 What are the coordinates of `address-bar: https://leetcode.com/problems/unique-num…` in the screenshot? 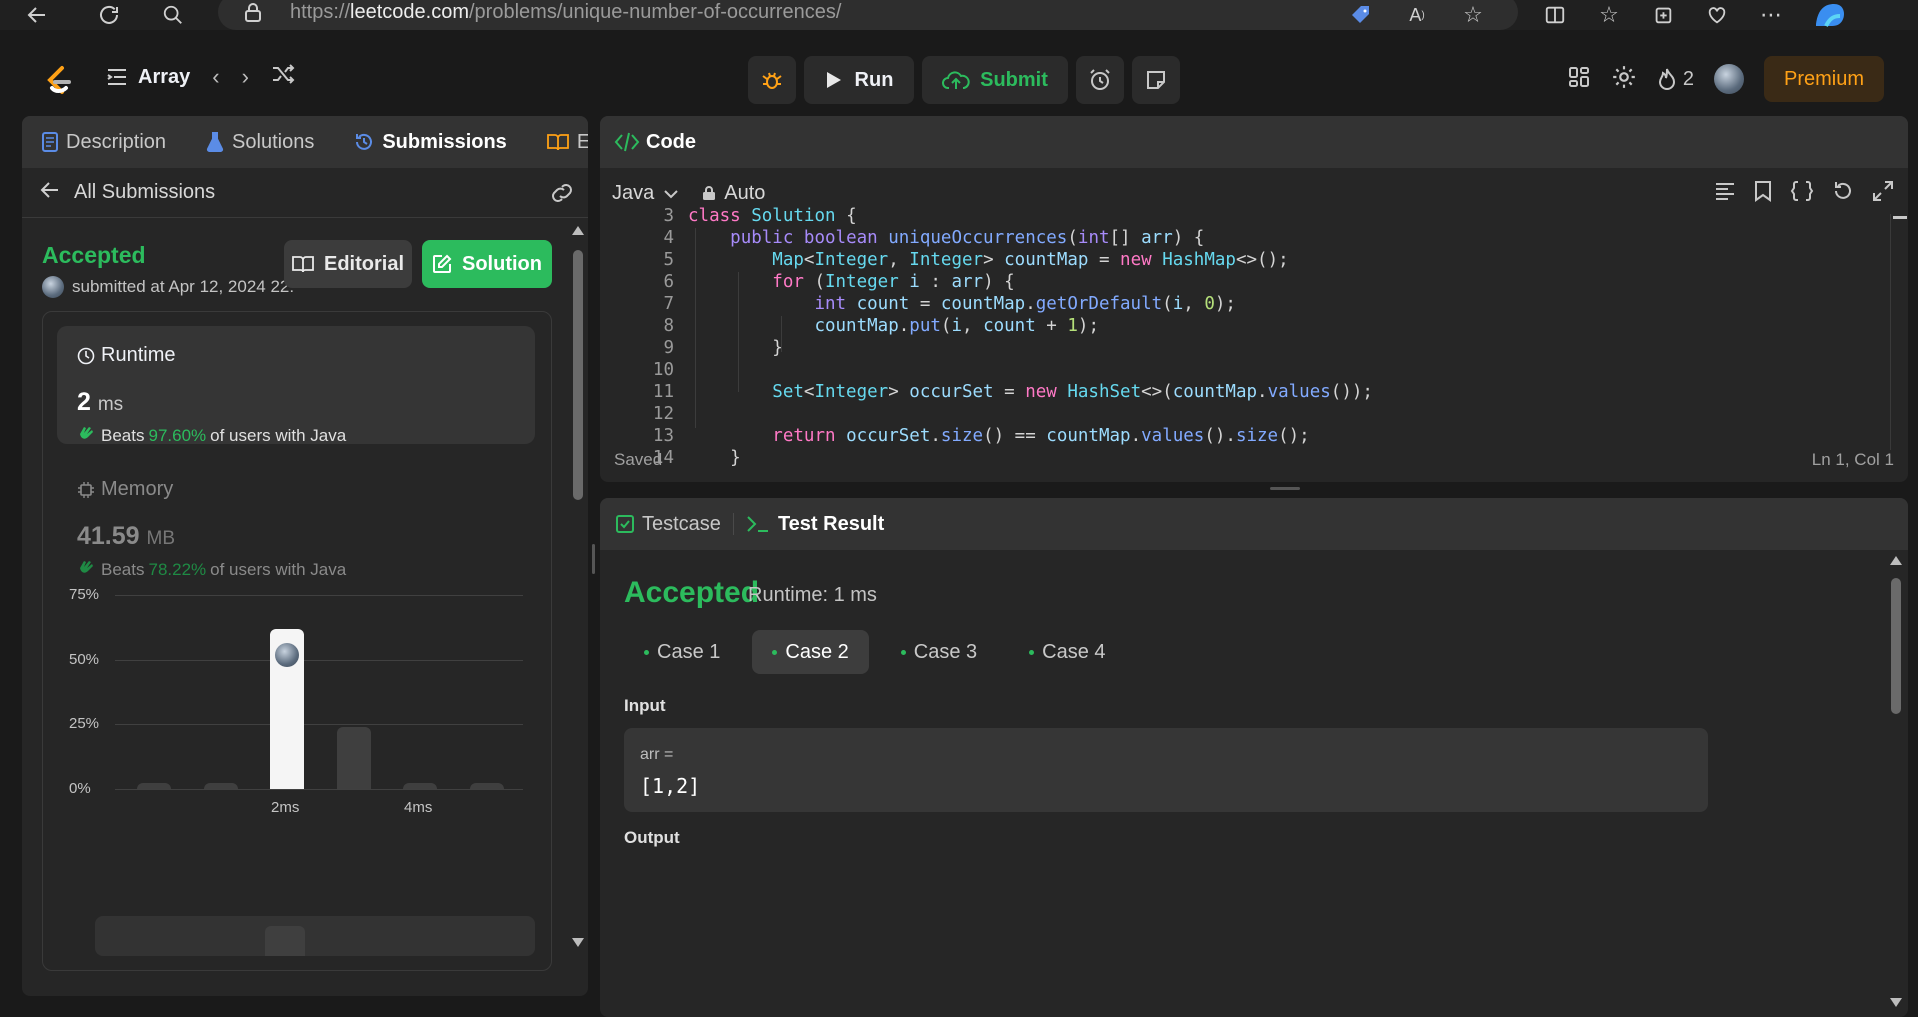 It's located at (868, 15).